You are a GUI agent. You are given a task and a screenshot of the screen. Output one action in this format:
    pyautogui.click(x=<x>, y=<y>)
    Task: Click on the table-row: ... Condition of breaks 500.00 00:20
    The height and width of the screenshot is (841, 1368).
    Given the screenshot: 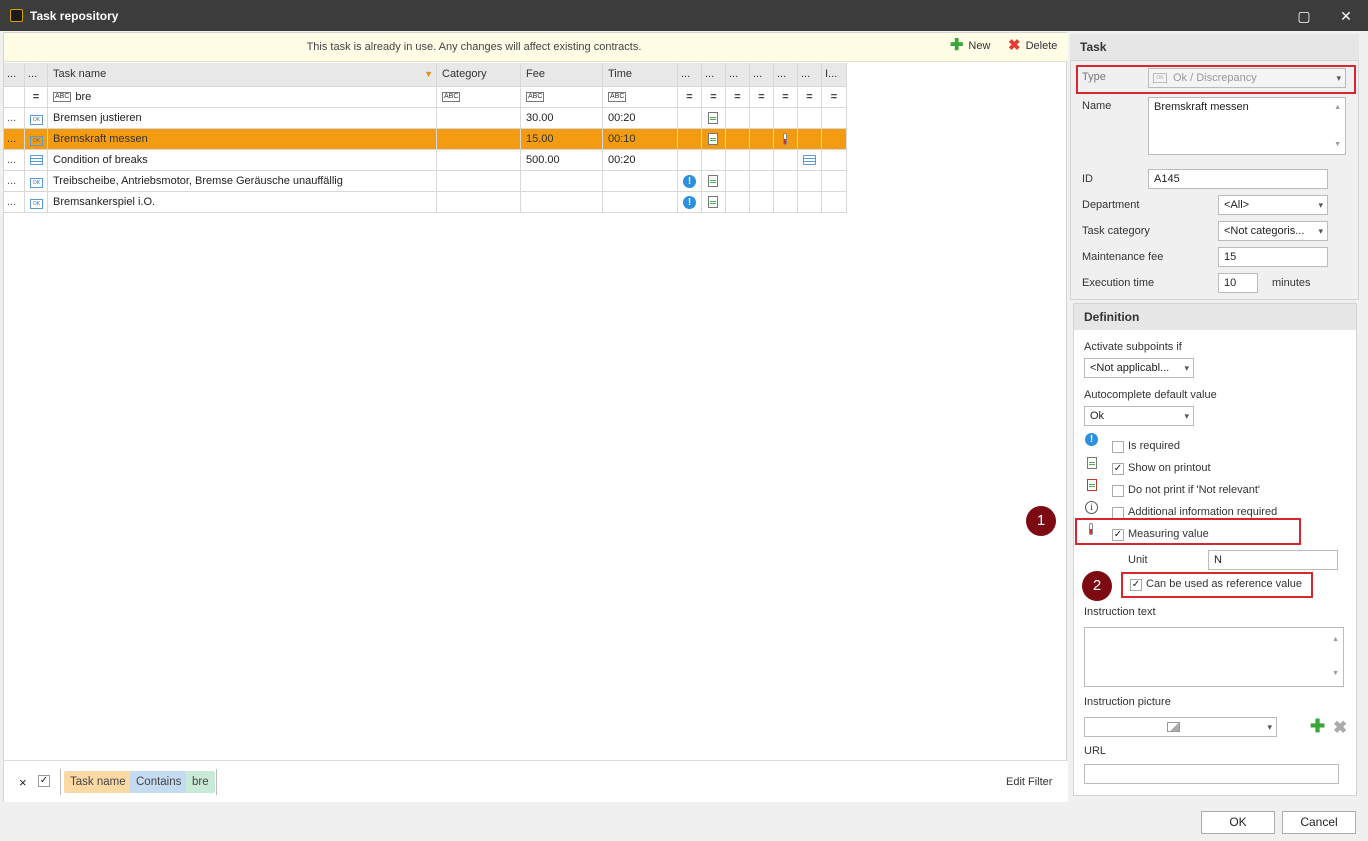 What is the action you would take?
    pyautogui.click(x=425, y=160)
    